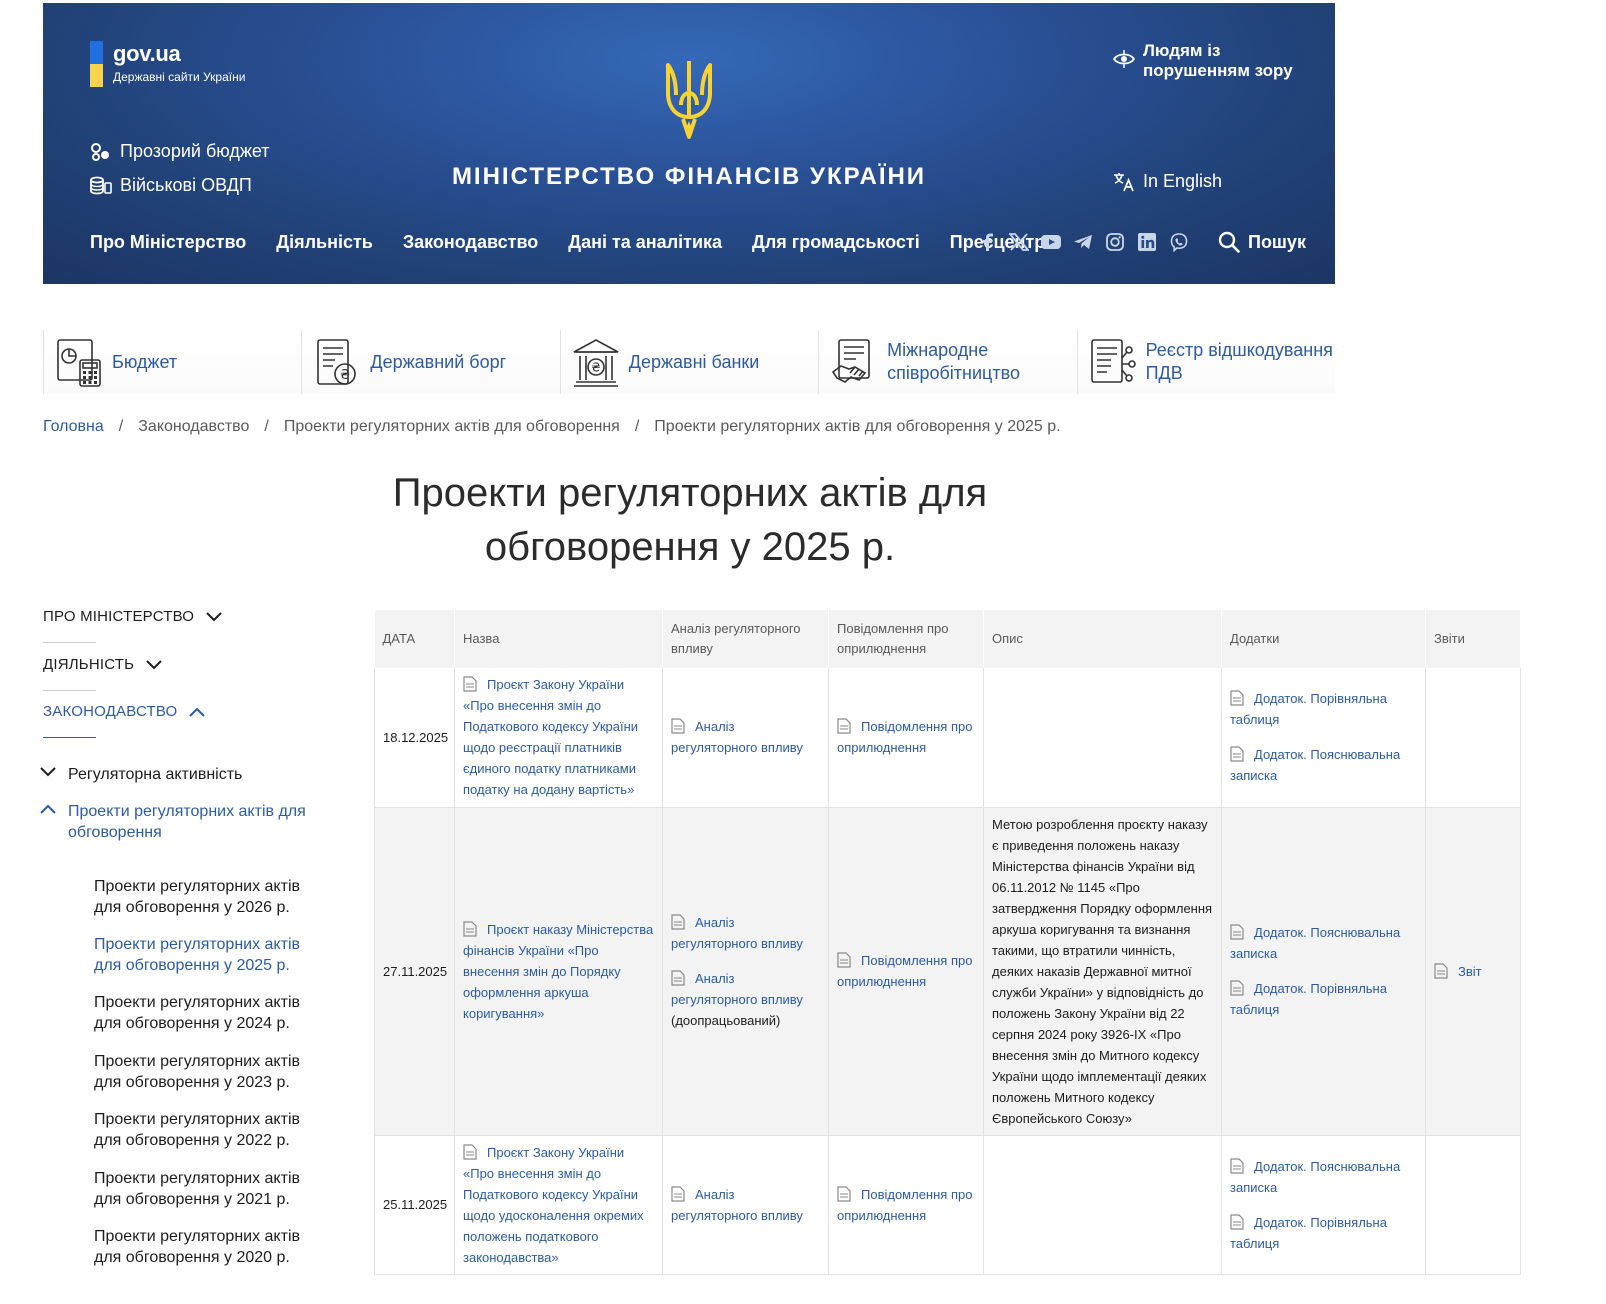  I want to click on column-header-description: Опис, so click(1102, 639).